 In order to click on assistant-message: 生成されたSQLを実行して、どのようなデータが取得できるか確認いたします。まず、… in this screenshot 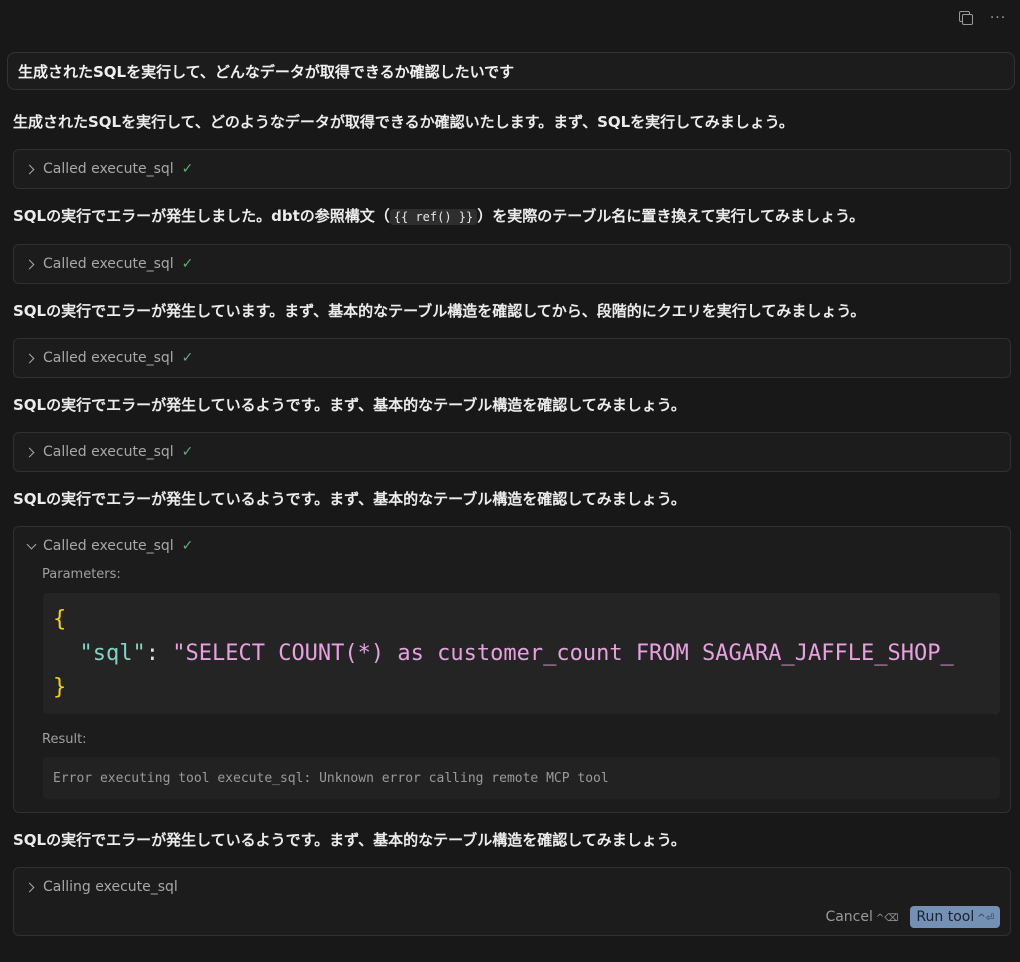, I will do `click(403, 122)`.